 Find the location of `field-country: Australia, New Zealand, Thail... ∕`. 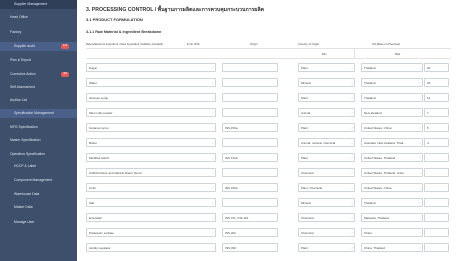

field-country: Australia, New Zealand, Thail... ∕ is located at coordinates (392, 142).